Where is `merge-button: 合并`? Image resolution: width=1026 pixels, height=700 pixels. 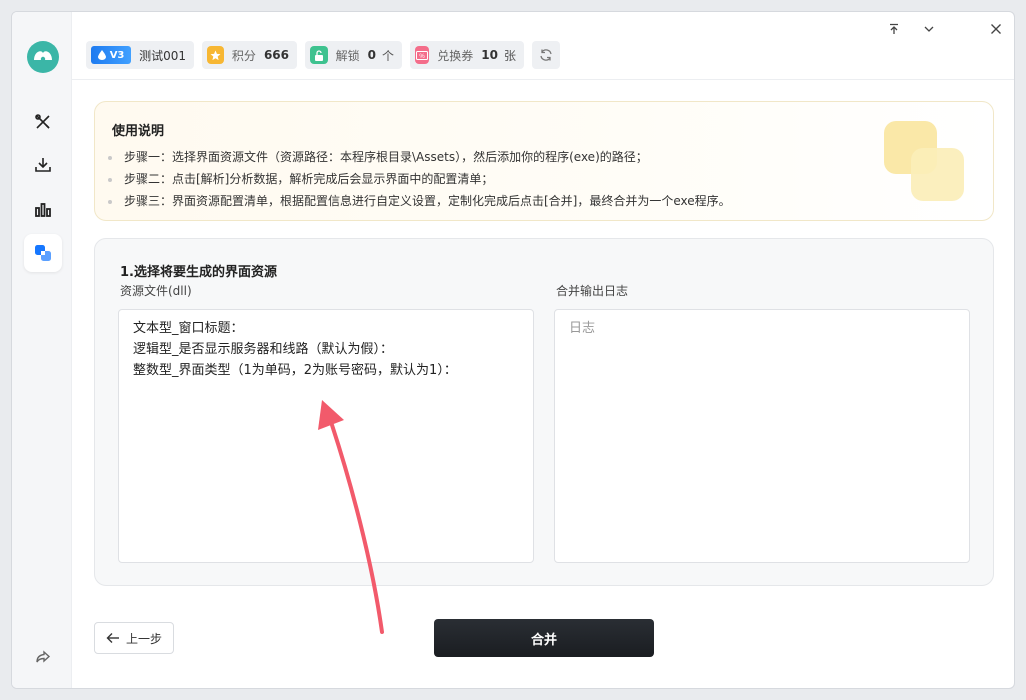 merge-button: 合并 is located at coordinates (544, 638).